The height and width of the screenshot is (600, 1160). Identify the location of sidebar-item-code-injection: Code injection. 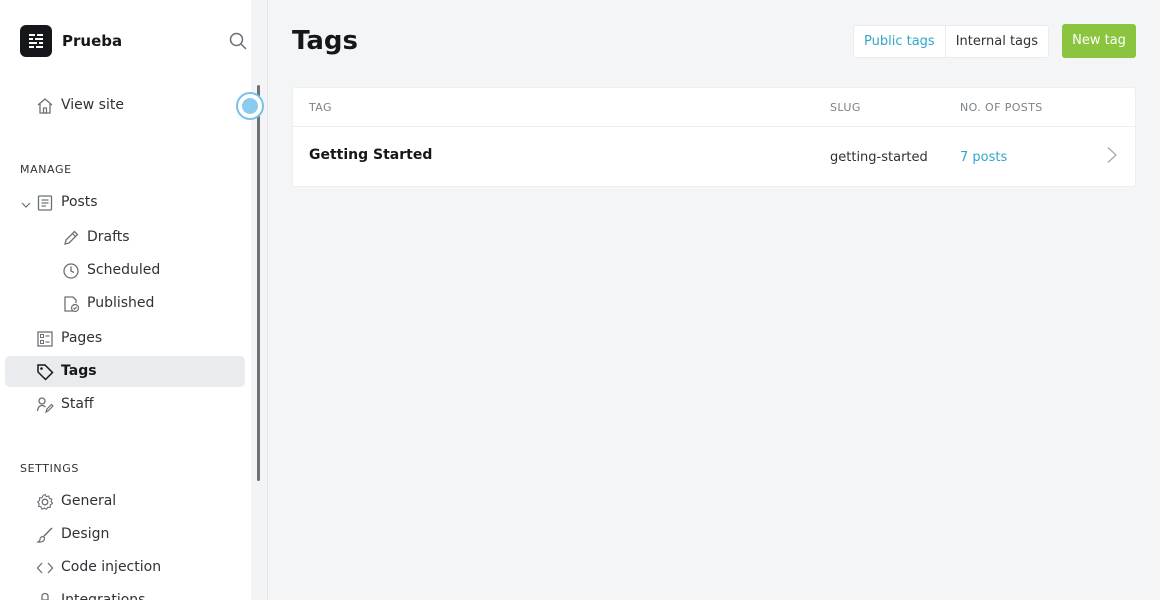
(125, 567).